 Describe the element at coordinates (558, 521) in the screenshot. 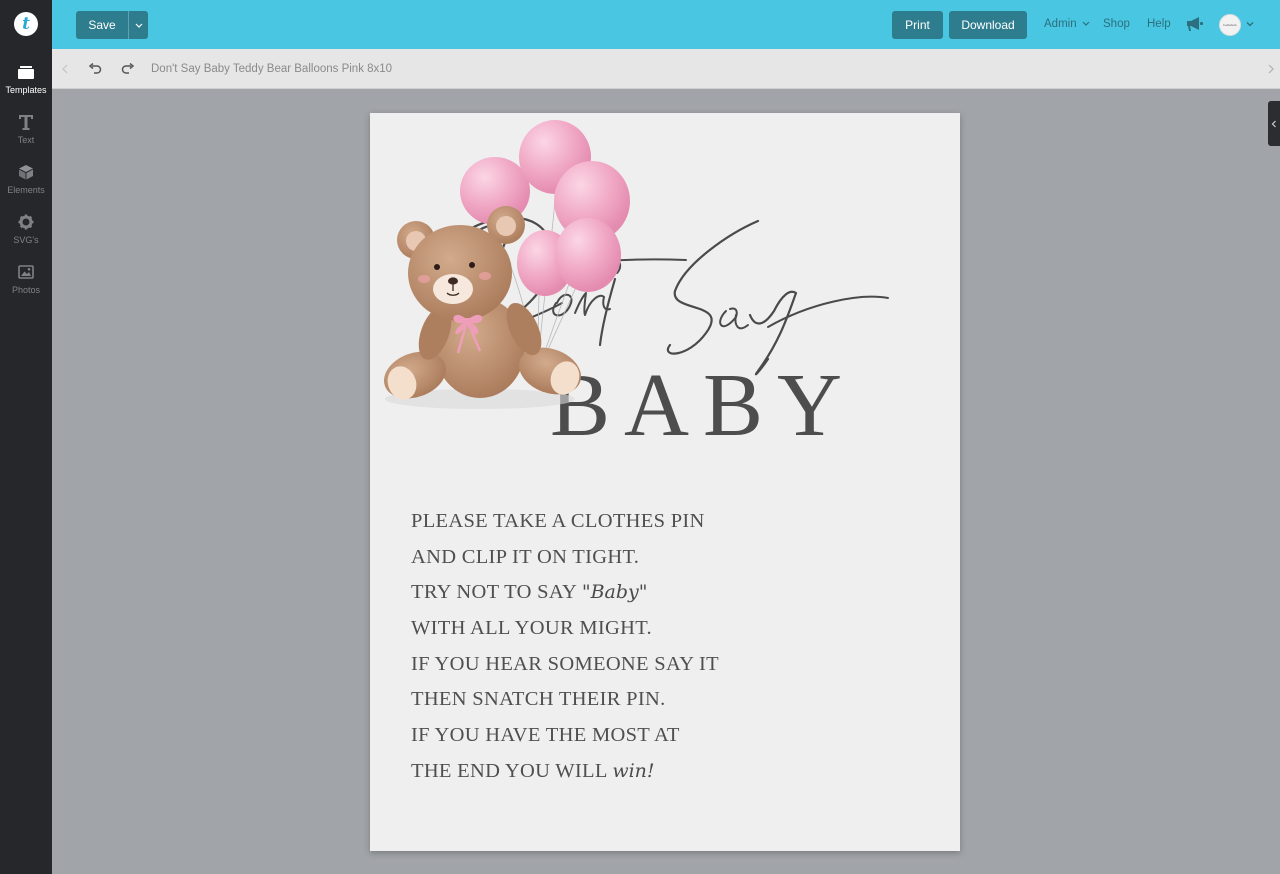

I see `poem-line: PLEASE TAKE A CLOTHES PIN` at that location.